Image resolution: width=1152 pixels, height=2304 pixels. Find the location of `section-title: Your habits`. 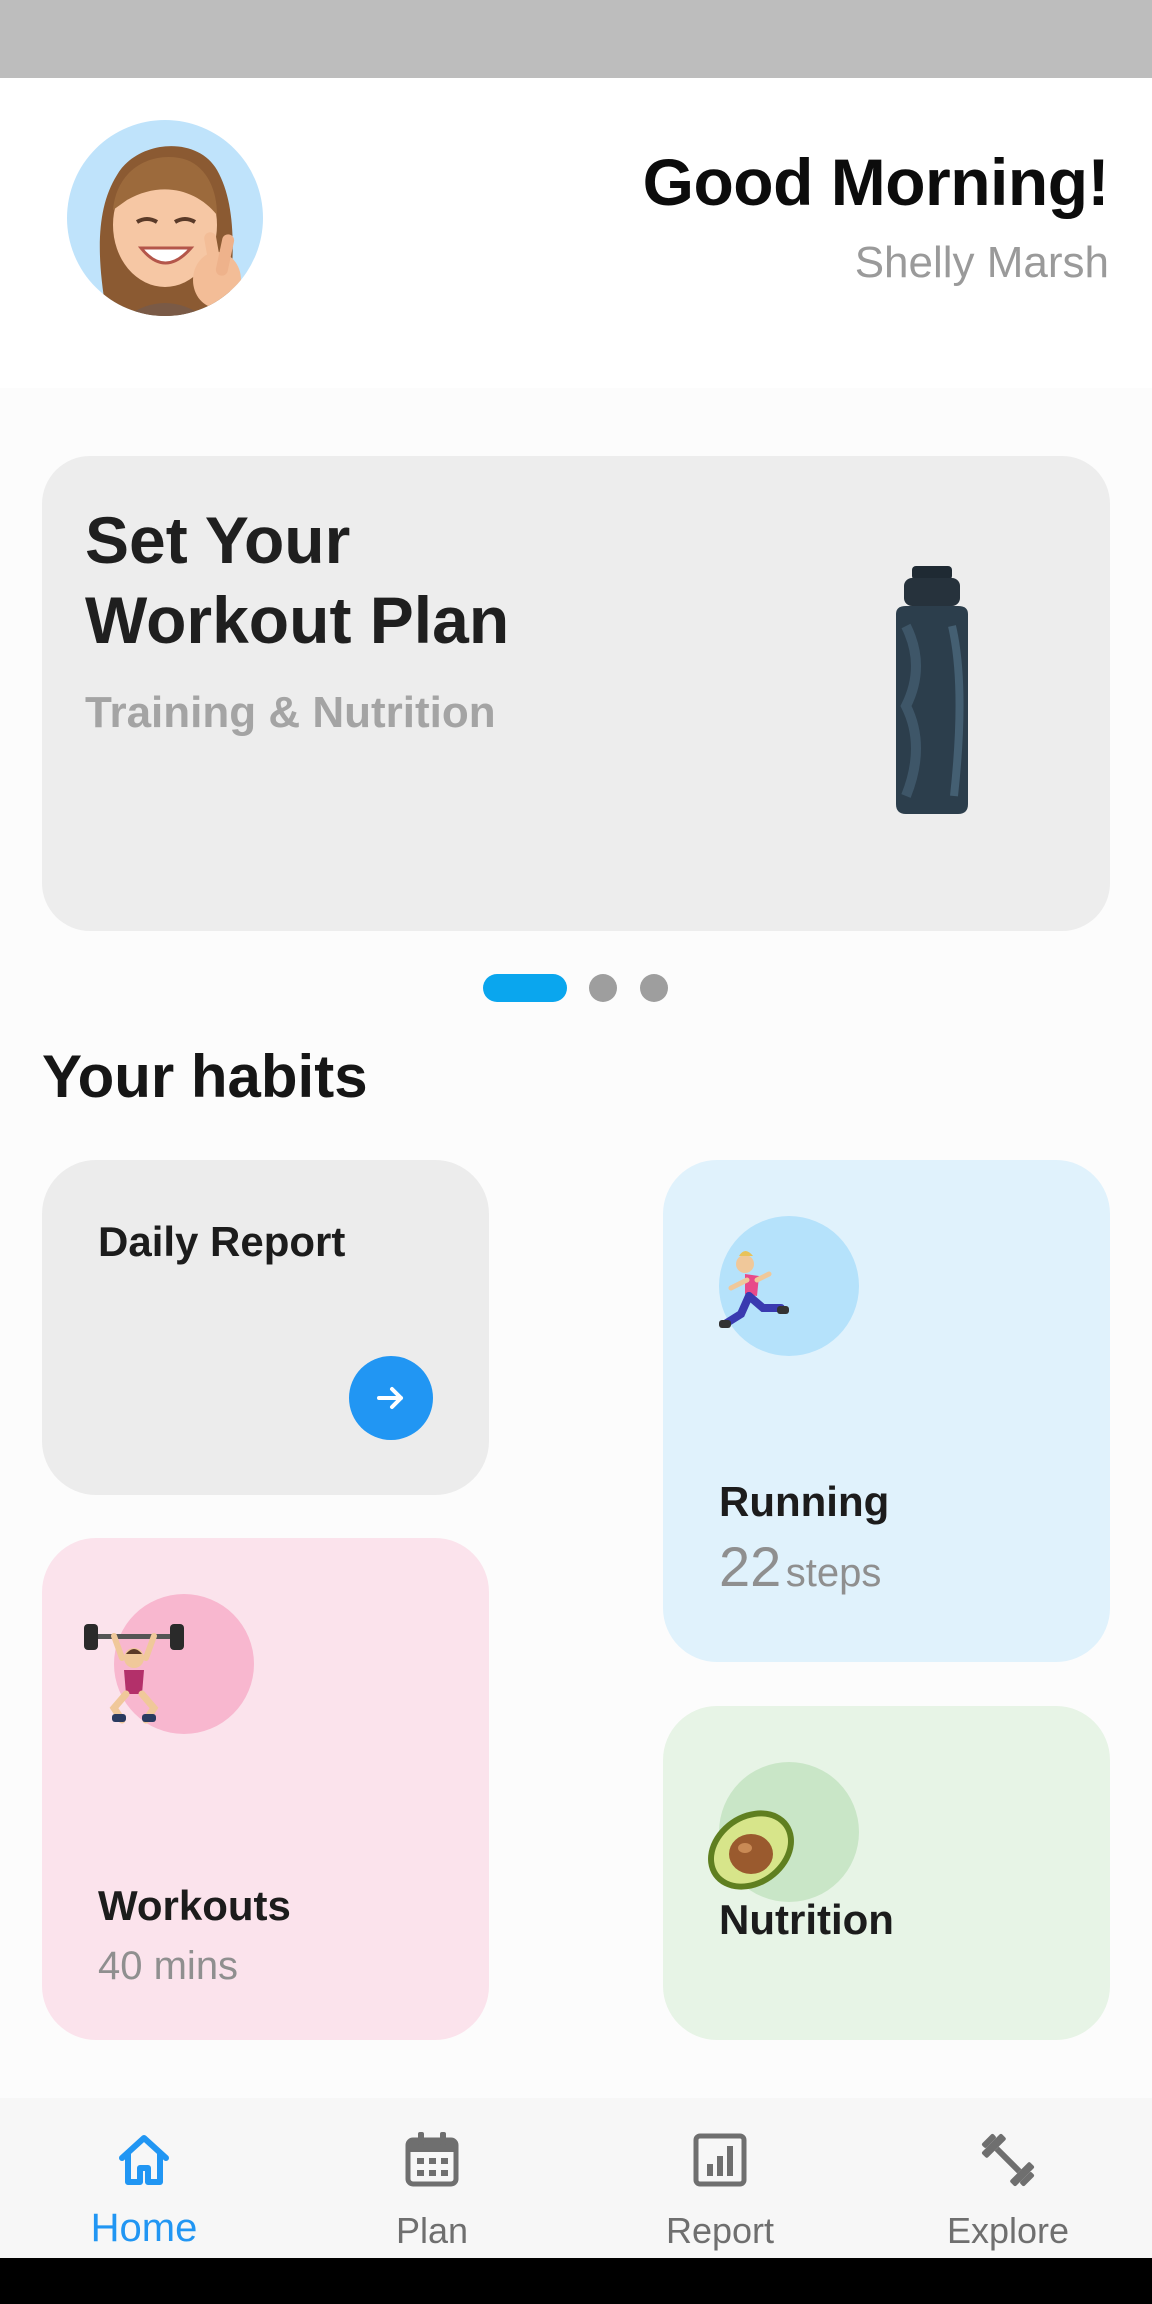

section-title: Your habits is located at coordinates (205, 1076).